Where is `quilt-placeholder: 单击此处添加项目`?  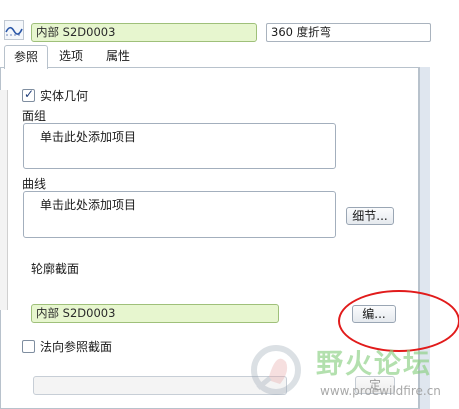
quilt-placeholder: 单击此处添加项目 is located at coordinates (88, 137).